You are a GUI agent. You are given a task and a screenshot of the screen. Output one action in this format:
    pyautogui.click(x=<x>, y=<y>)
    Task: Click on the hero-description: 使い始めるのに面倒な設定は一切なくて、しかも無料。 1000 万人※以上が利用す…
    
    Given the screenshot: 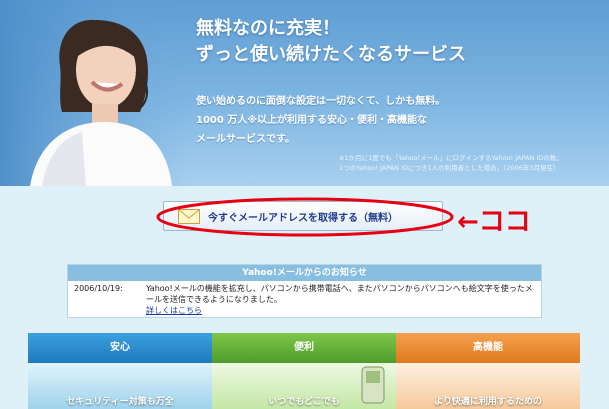 What is the action you would take?
    pyautogui.click(x=320, y=120)
    